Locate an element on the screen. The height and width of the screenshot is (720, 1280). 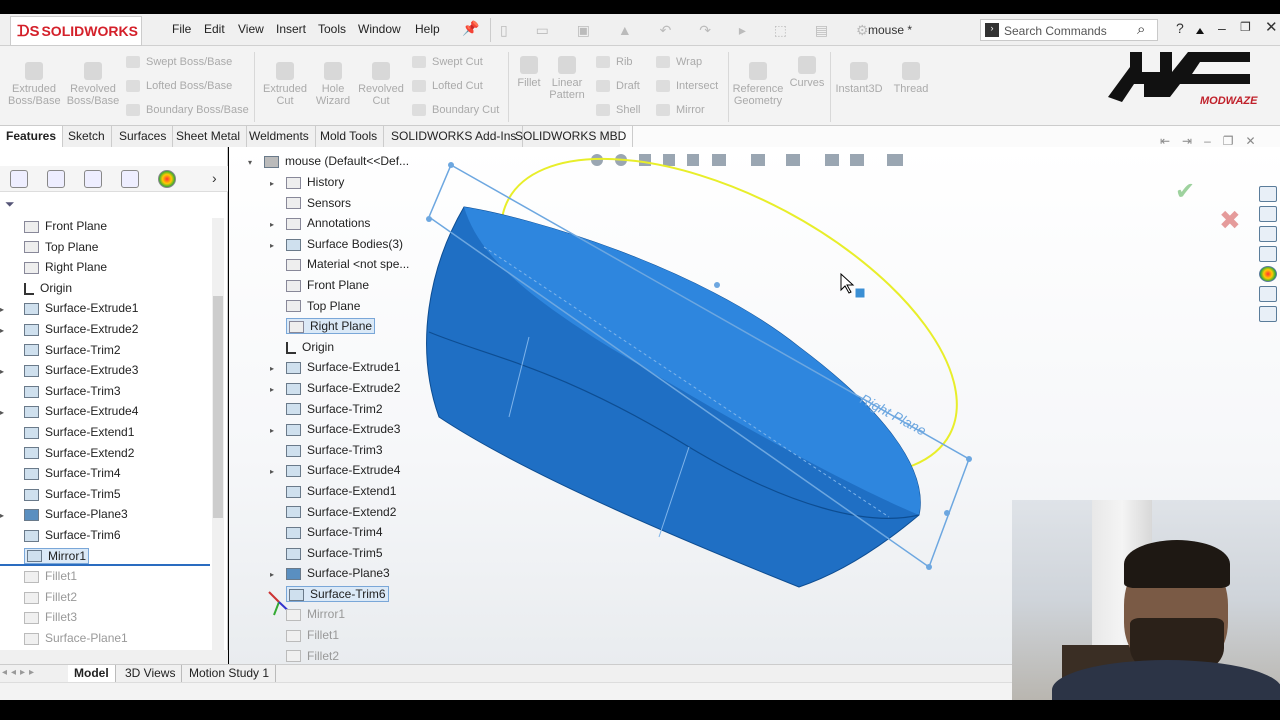
solidworks-logo: ᗪS SOLIDWORKS is located at coordinates (76, 31).